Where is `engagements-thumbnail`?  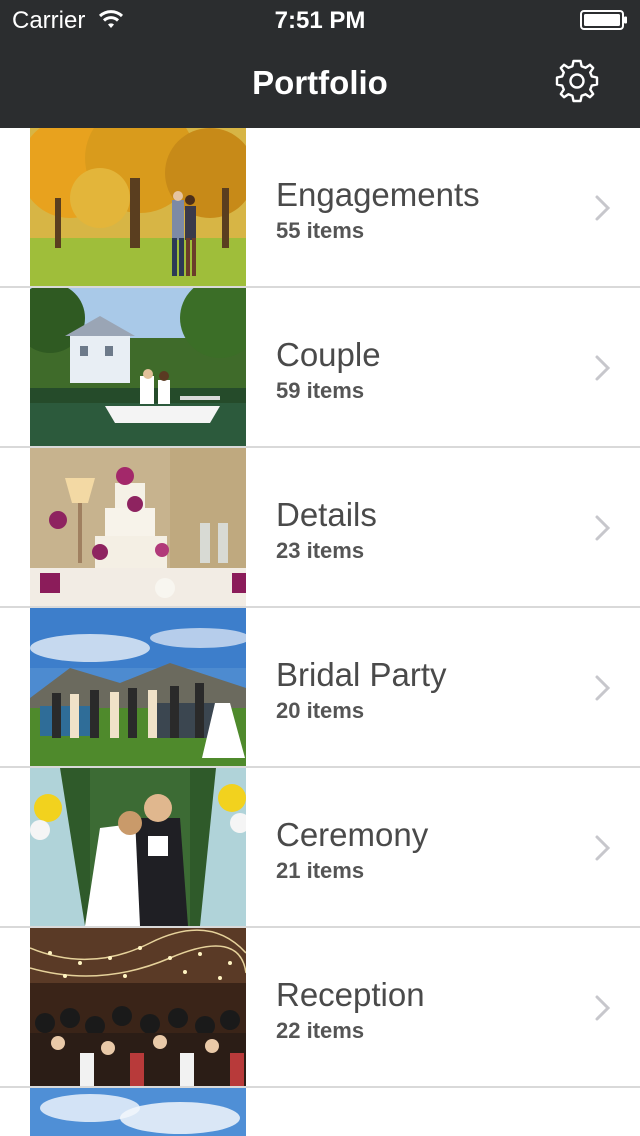
engagements-thumbnail is located at coordinates (138, 207).